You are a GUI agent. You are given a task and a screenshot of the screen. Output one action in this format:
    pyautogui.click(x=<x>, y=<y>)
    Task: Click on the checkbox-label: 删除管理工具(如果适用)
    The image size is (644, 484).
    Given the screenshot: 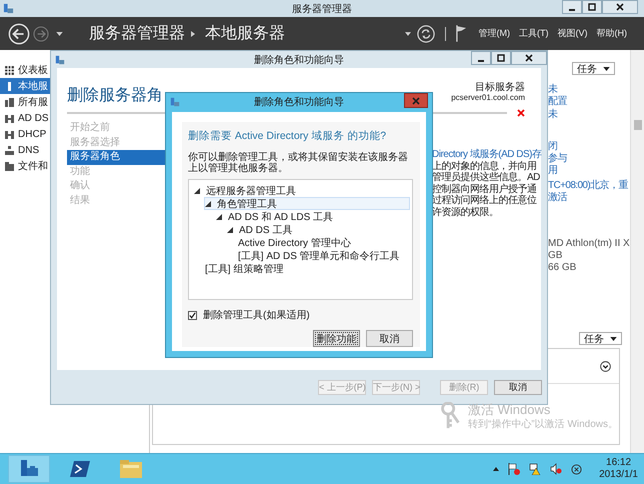 What is the action you would take?
    pyautogui.click(x=256, y=315)
    